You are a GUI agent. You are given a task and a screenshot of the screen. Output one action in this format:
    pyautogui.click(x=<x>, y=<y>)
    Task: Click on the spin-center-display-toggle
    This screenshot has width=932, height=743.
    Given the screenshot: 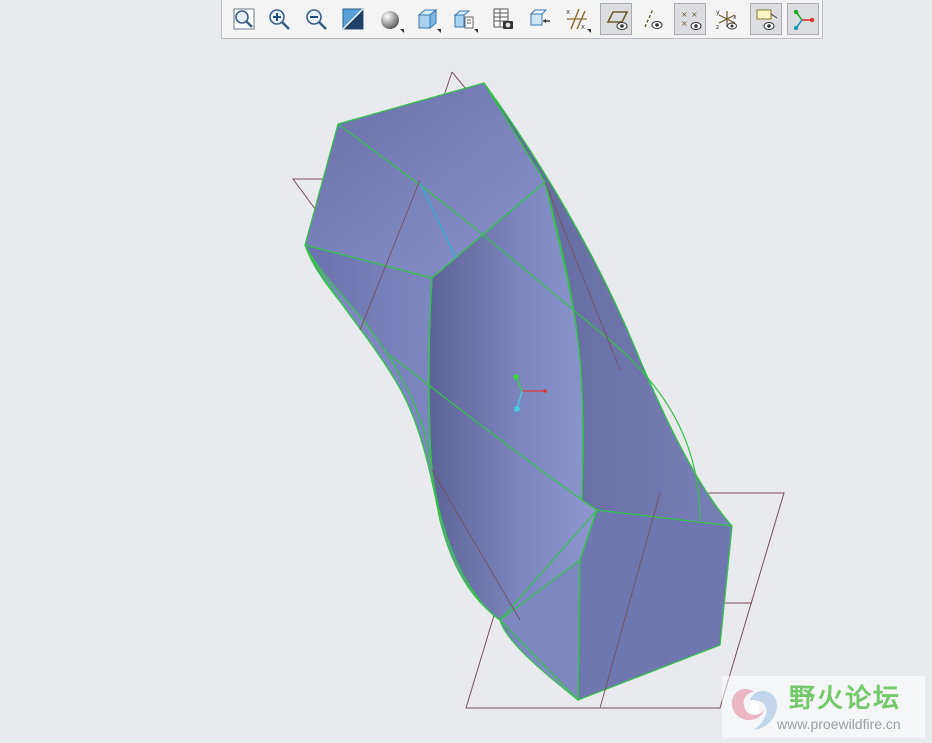 What is the action you would take?
    pyautogui.click(x=803, y=19)
    